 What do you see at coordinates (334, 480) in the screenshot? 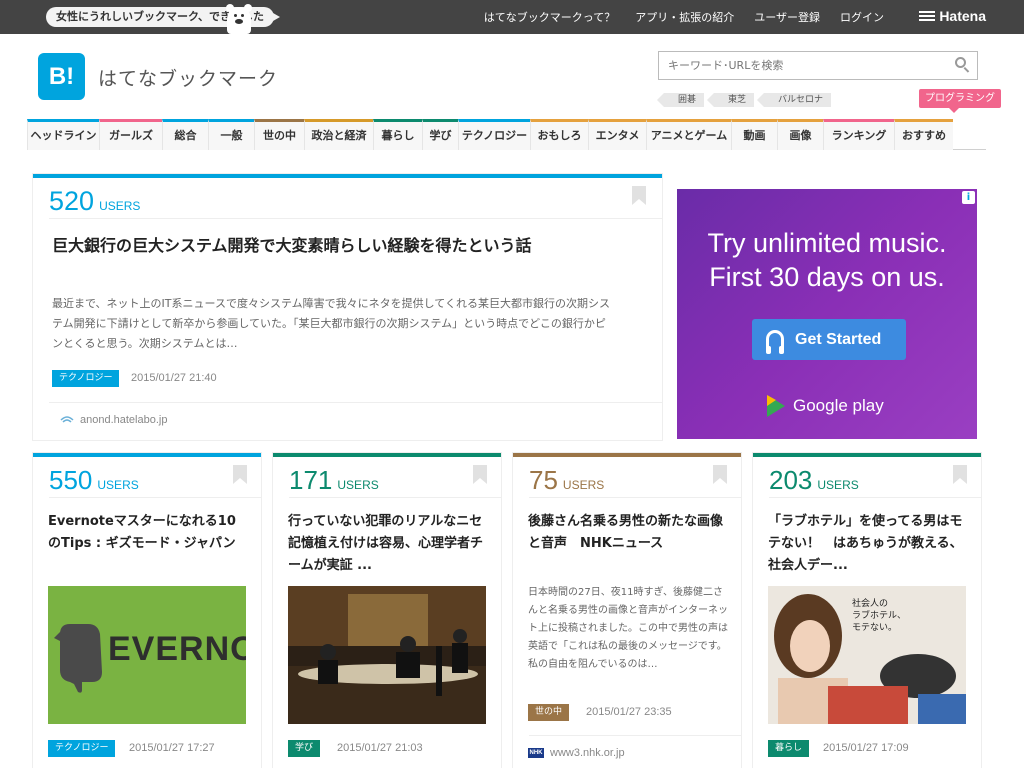
I see `users-count: 171 USERS` at bounding box center [334, 480].